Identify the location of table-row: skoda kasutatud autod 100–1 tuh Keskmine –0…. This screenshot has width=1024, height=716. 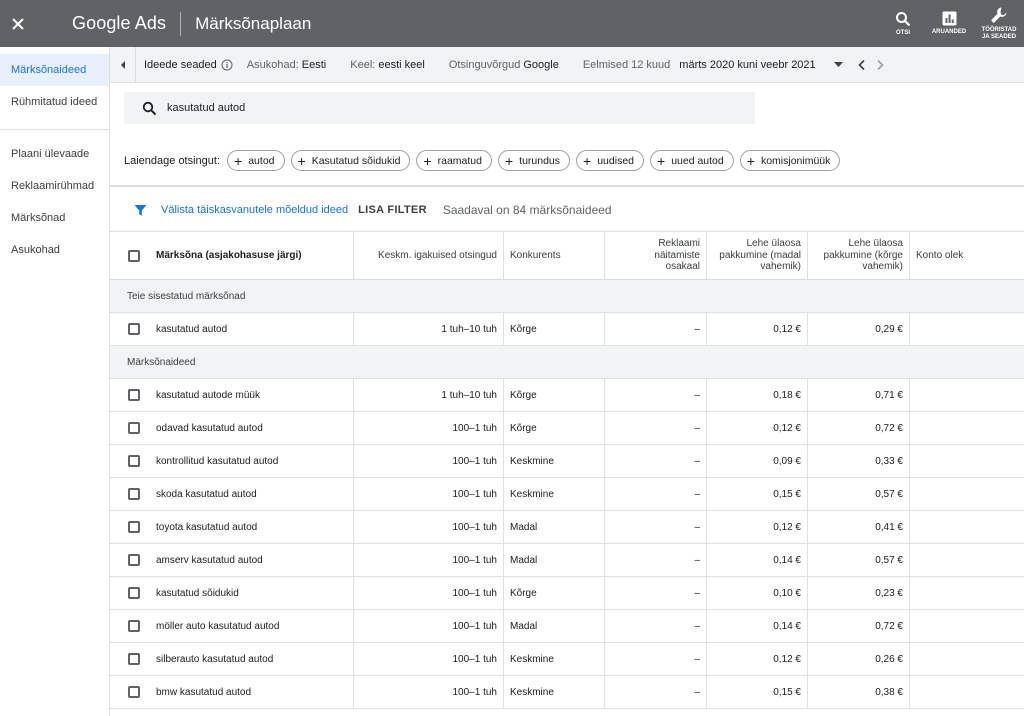
(567, 494).